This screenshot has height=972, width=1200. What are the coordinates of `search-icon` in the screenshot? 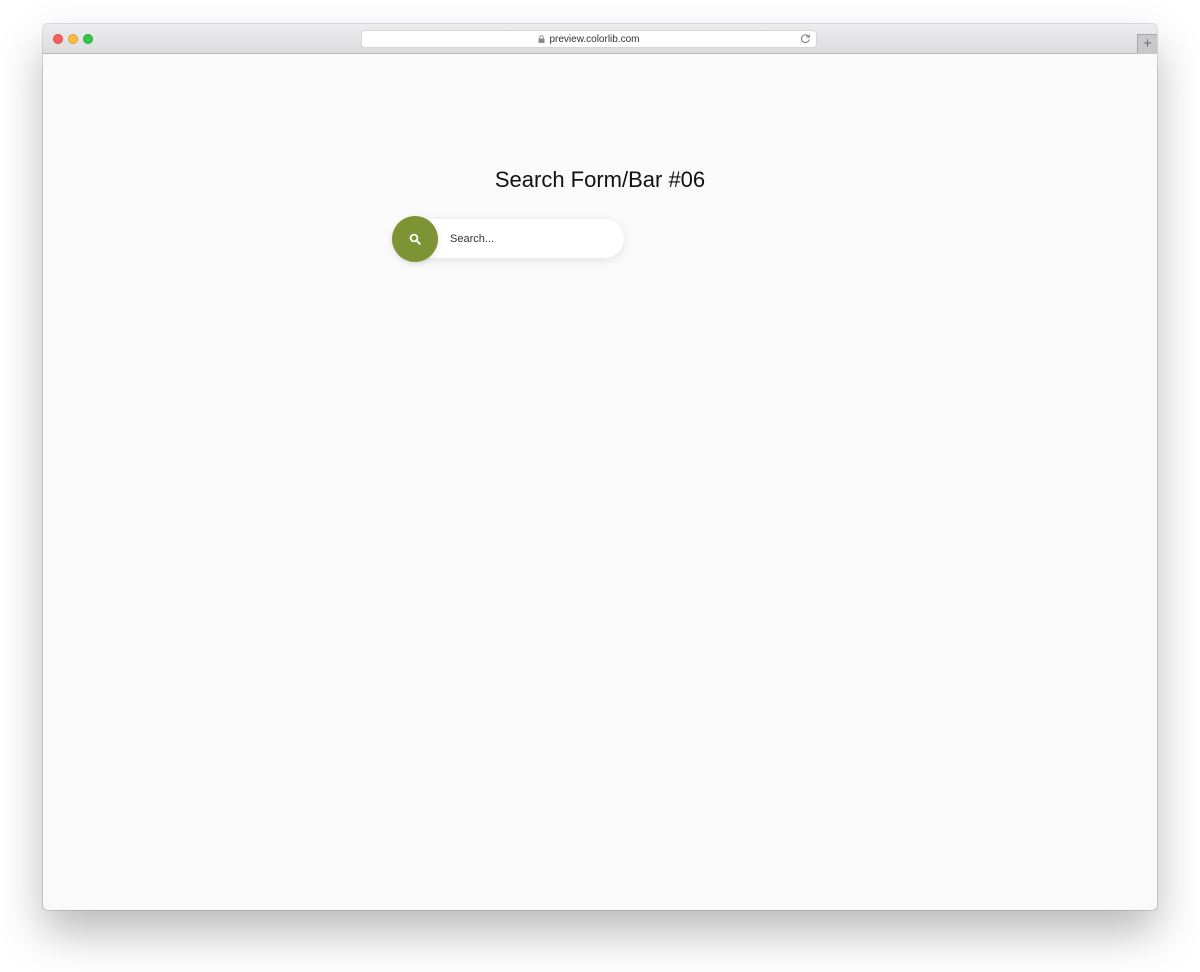 It's located at (415, 239).